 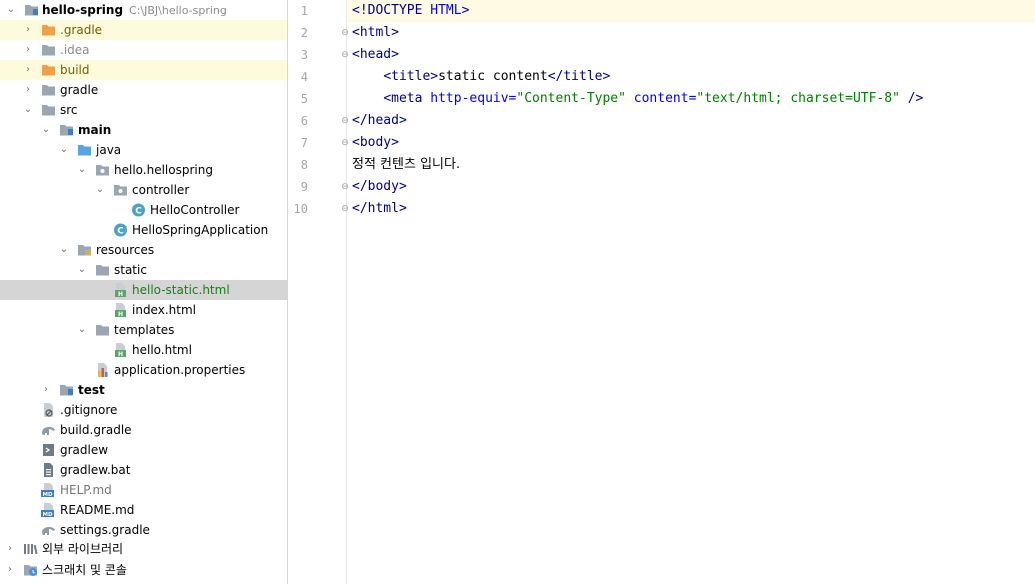 What do you see at coordinates (379, 121) in the screenshot?
I see `code-line-6: </head>` at bounding box center [379, 121].